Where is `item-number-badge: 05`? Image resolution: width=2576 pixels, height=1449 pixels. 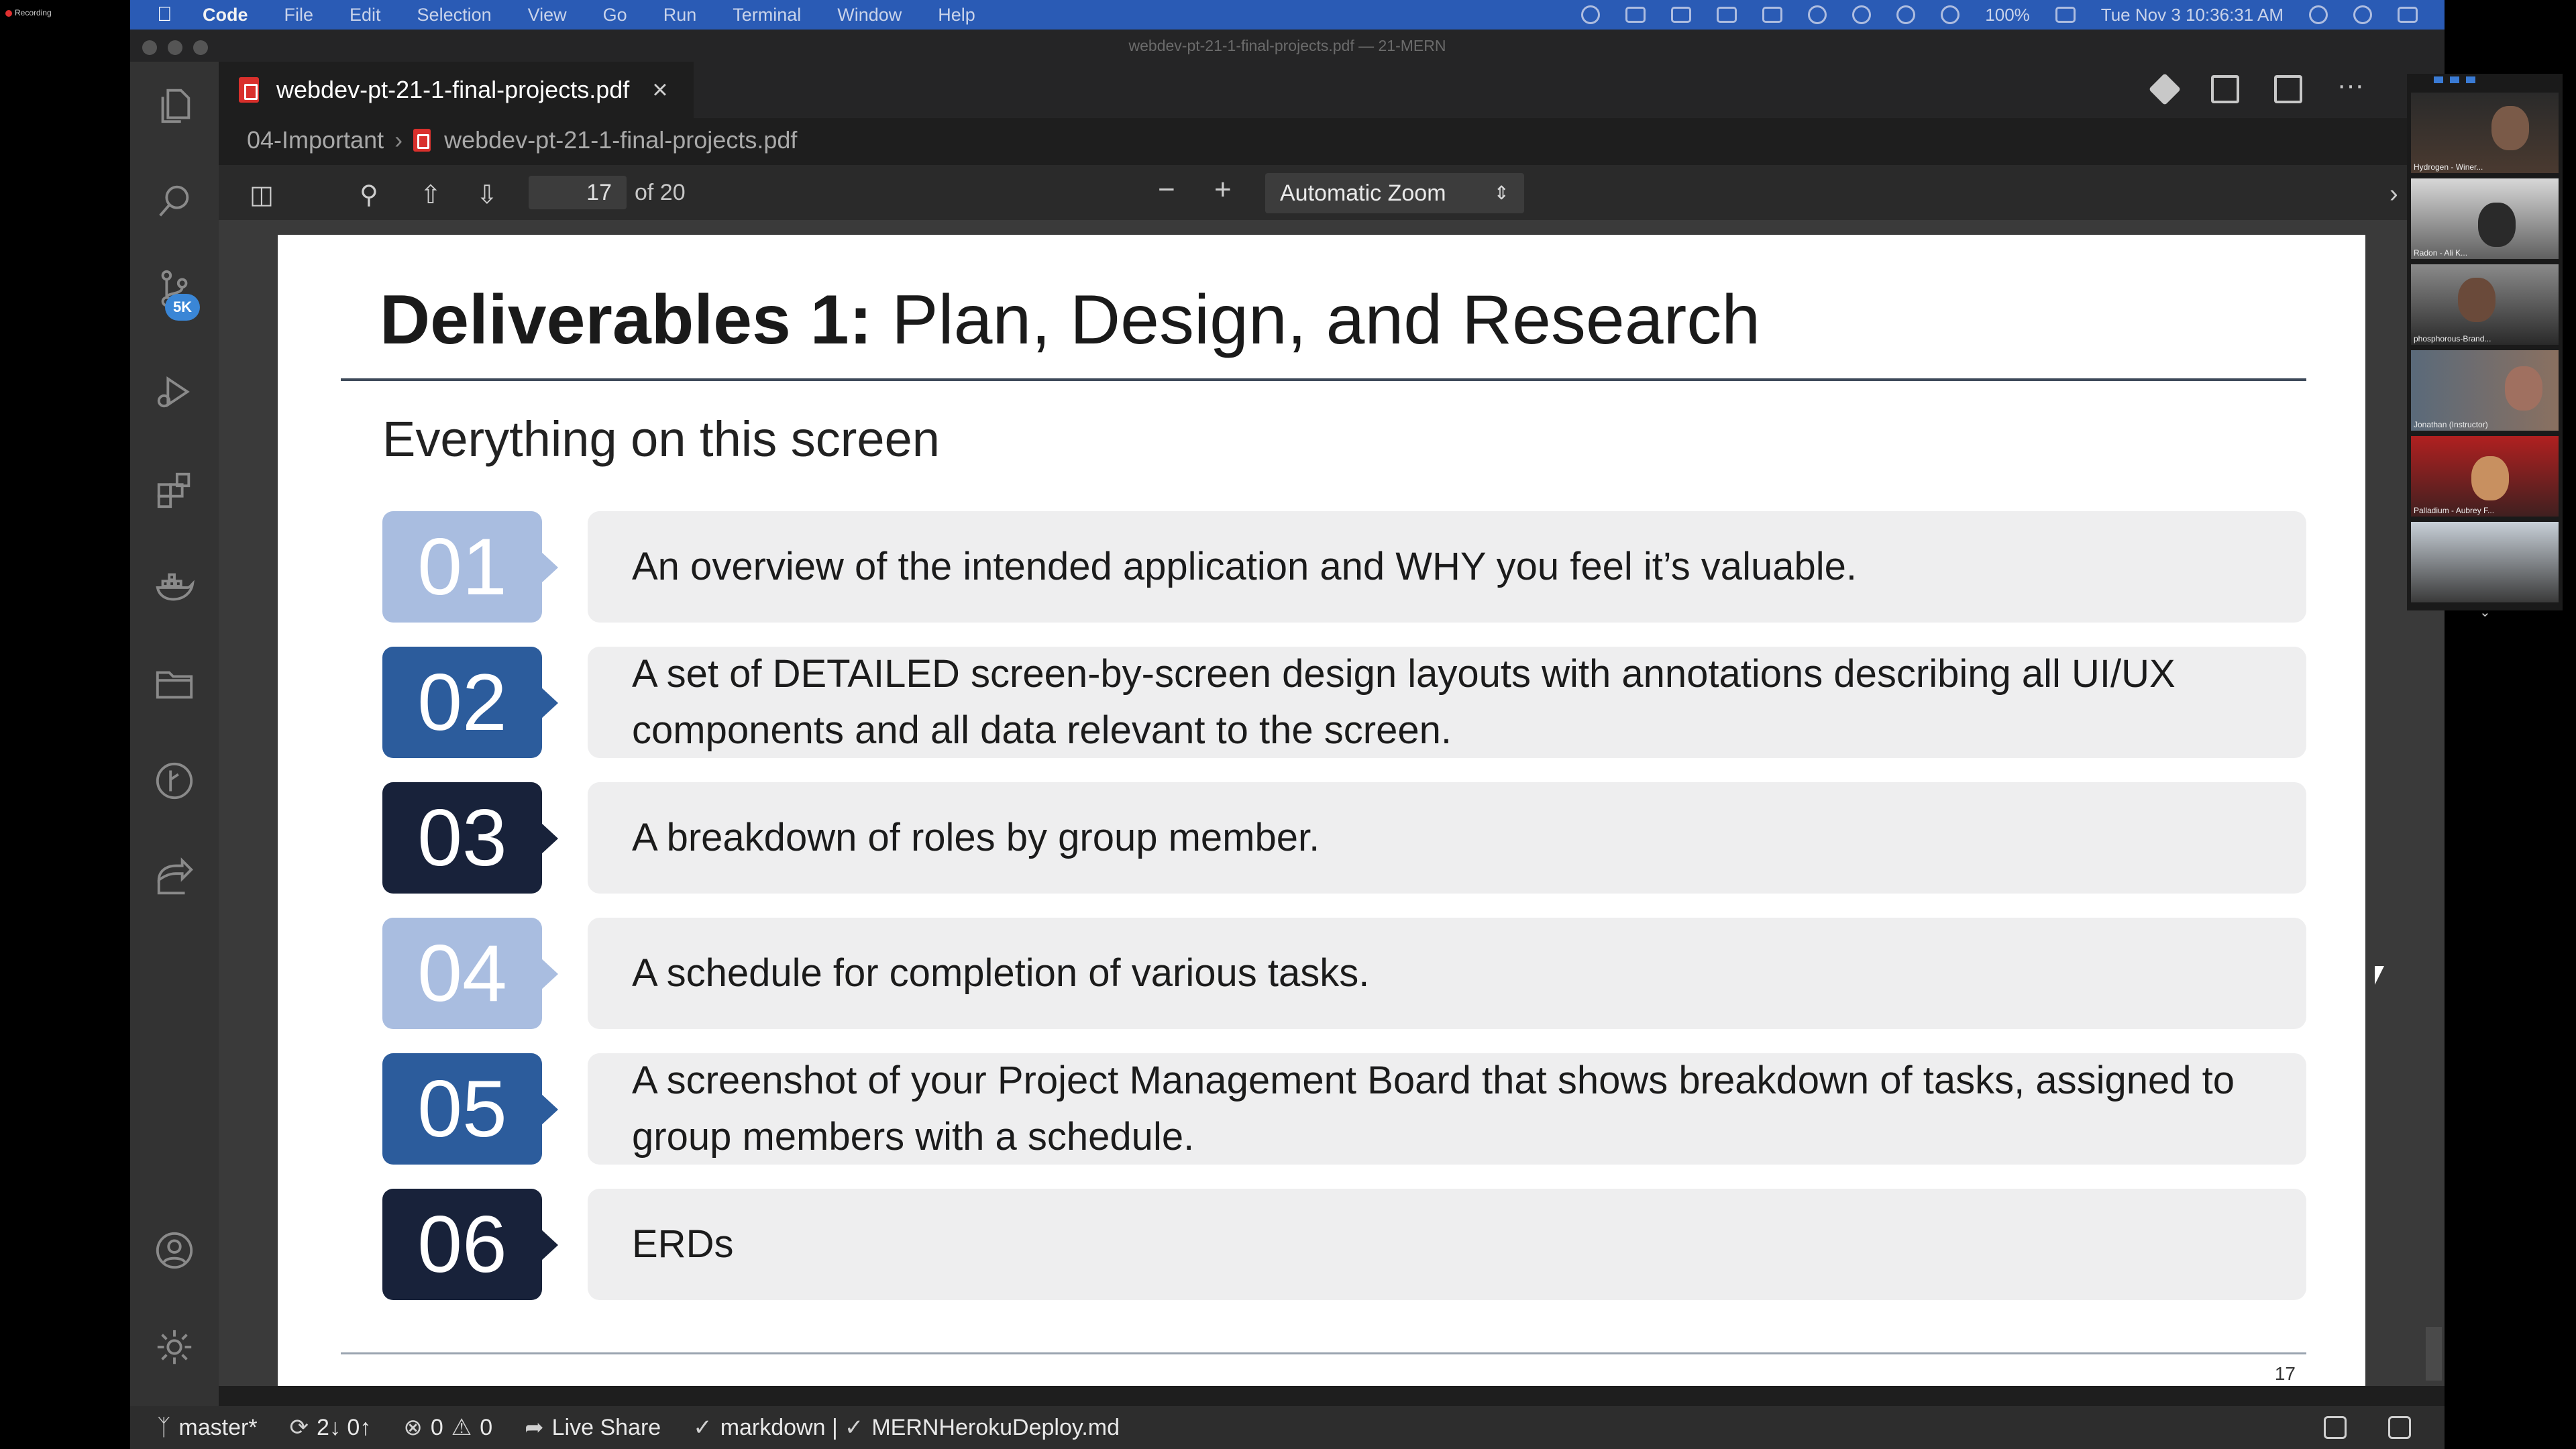 item-number-badge: 05 is located at coordinates (470, 1109).